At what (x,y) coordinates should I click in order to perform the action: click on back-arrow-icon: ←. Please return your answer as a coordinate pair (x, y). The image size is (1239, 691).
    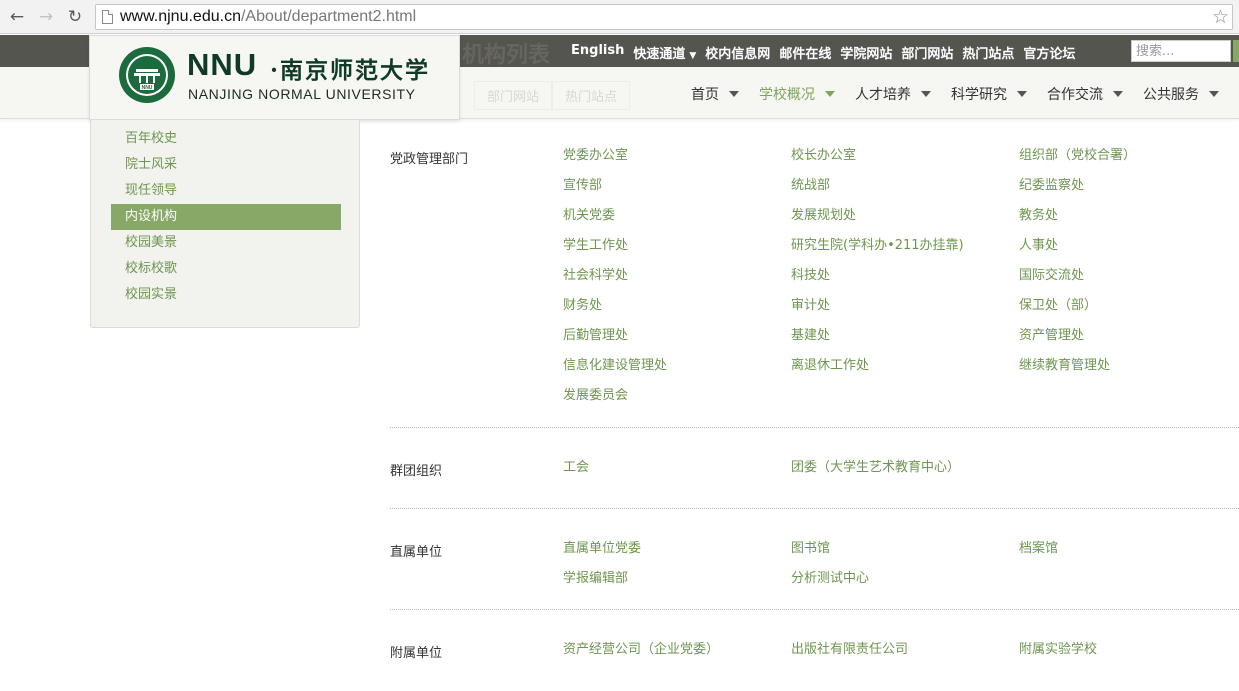
    Looking at the image, I should click on (17, 17).